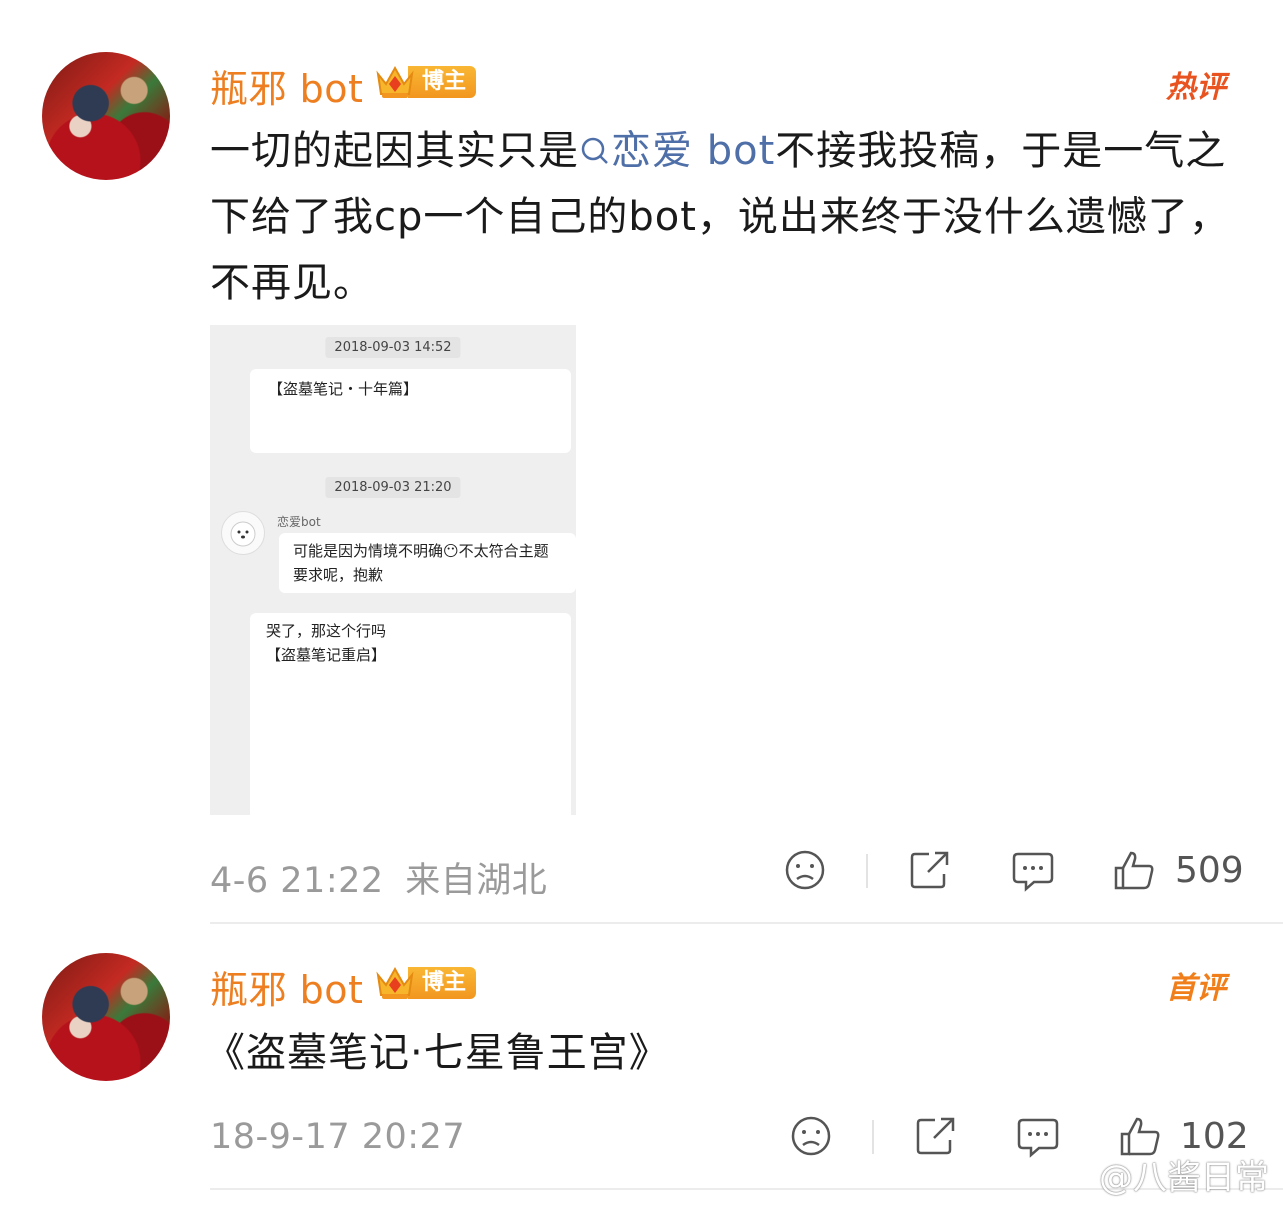 The image size is (1283, 1209). I want to click on chat-reply-text: 可能是因为情境不明确😶不太符合主题要求呢，抱歉, so click(421, 563).